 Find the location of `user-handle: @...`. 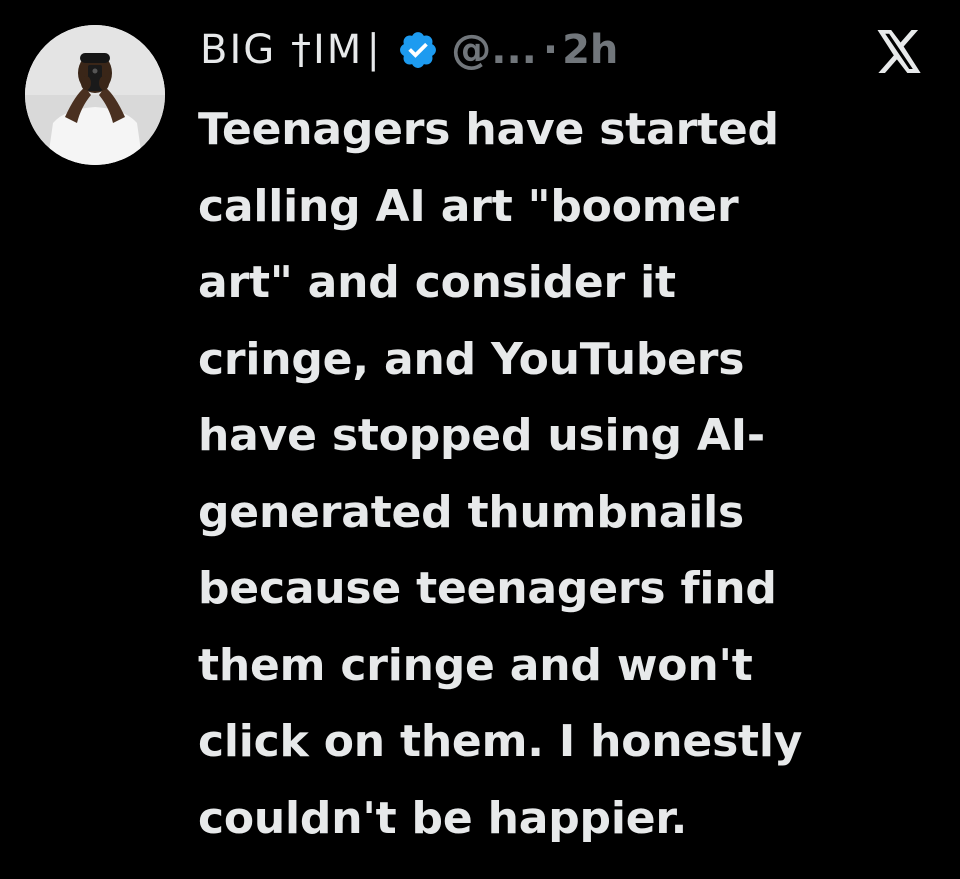

user-handle: @... is located at coordinates (494, 50).